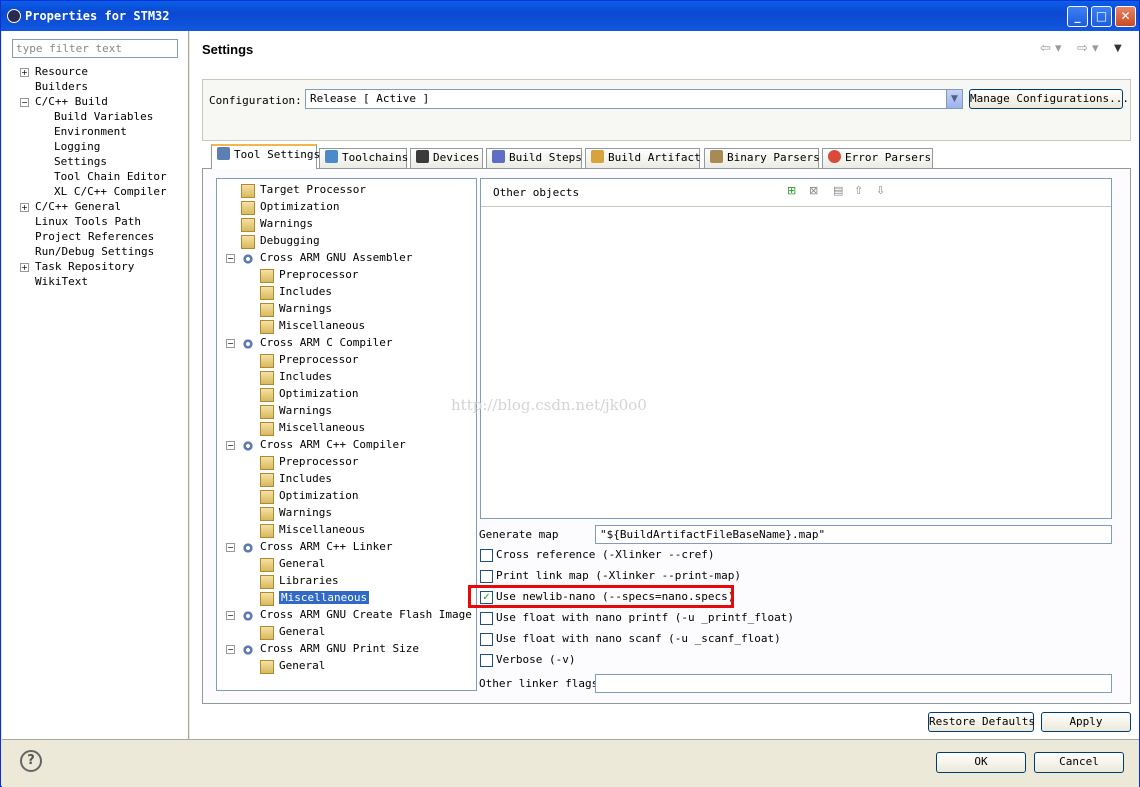 This screenshot has width=1140, height=787. What do you see at coordinates (326, 342) in the screenshot?
I see `tree-item: Cross ARM C Compiler` at bounding box center [326, 342].